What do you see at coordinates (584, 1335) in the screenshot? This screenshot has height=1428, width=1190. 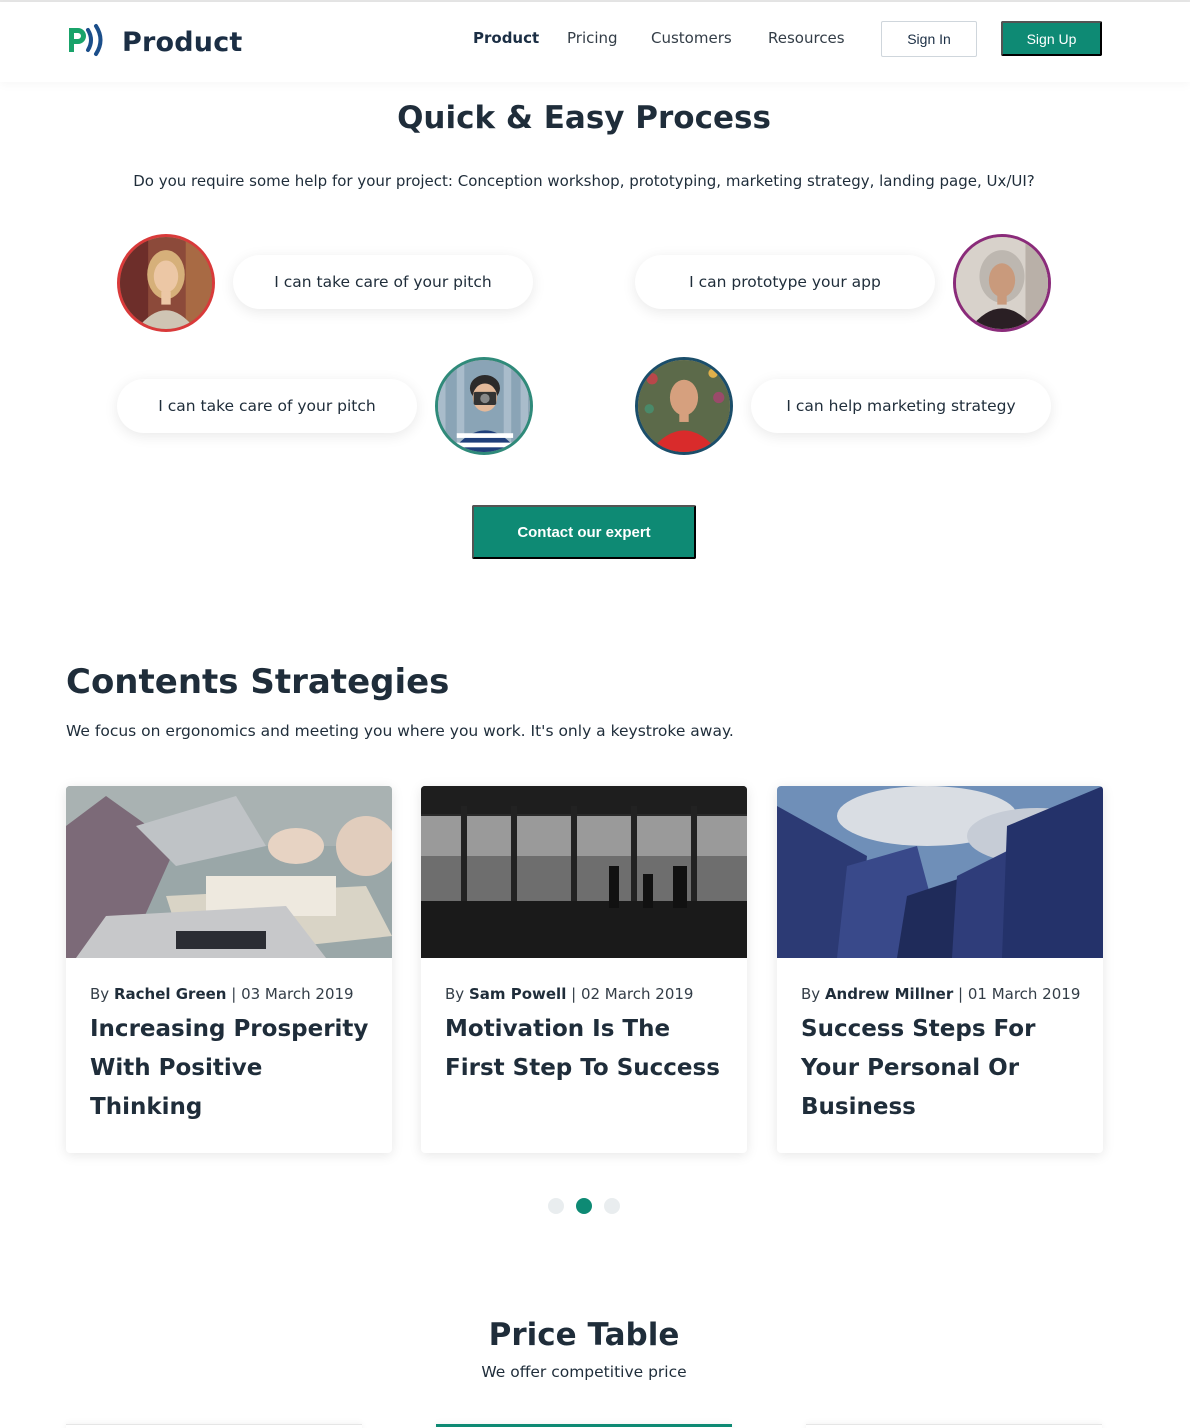 I see `price-title: Price Table` at bounding box center [584, 1335].